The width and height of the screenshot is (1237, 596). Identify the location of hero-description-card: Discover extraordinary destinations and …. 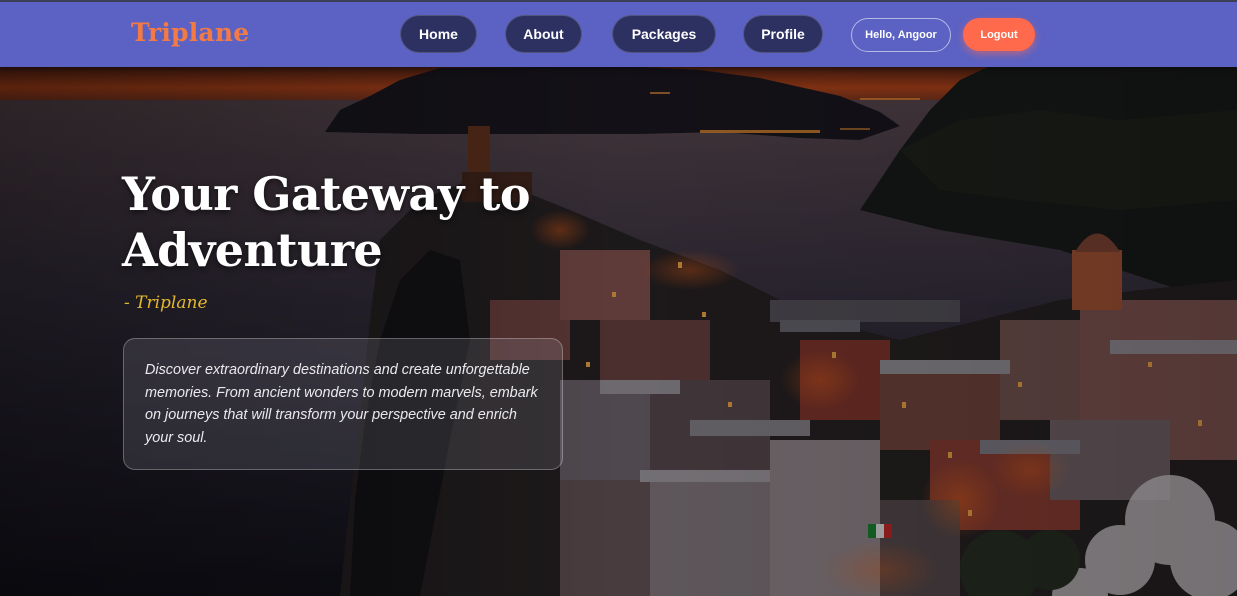
(343, 404).